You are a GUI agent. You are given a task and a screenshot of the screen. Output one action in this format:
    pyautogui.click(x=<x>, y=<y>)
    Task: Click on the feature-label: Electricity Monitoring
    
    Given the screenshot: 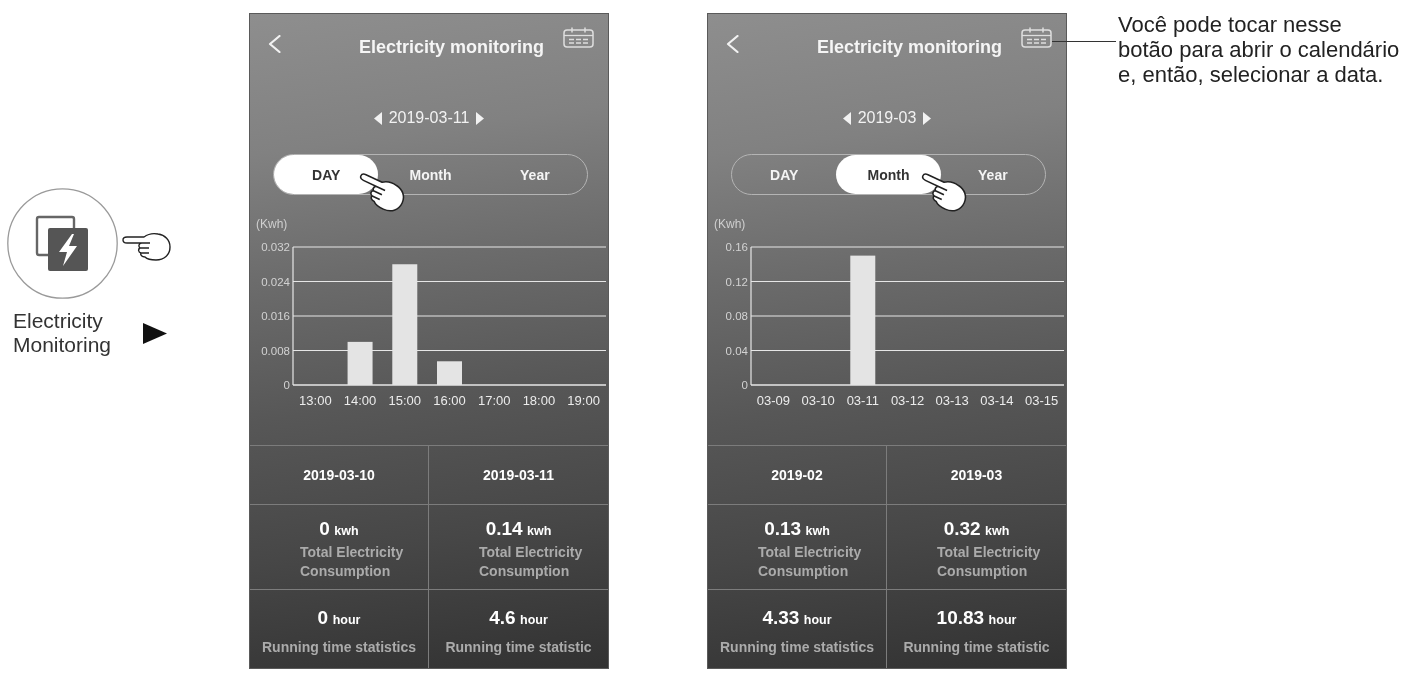 What is the action you would take?
    pyautogui.click(x=62, y=333)
    